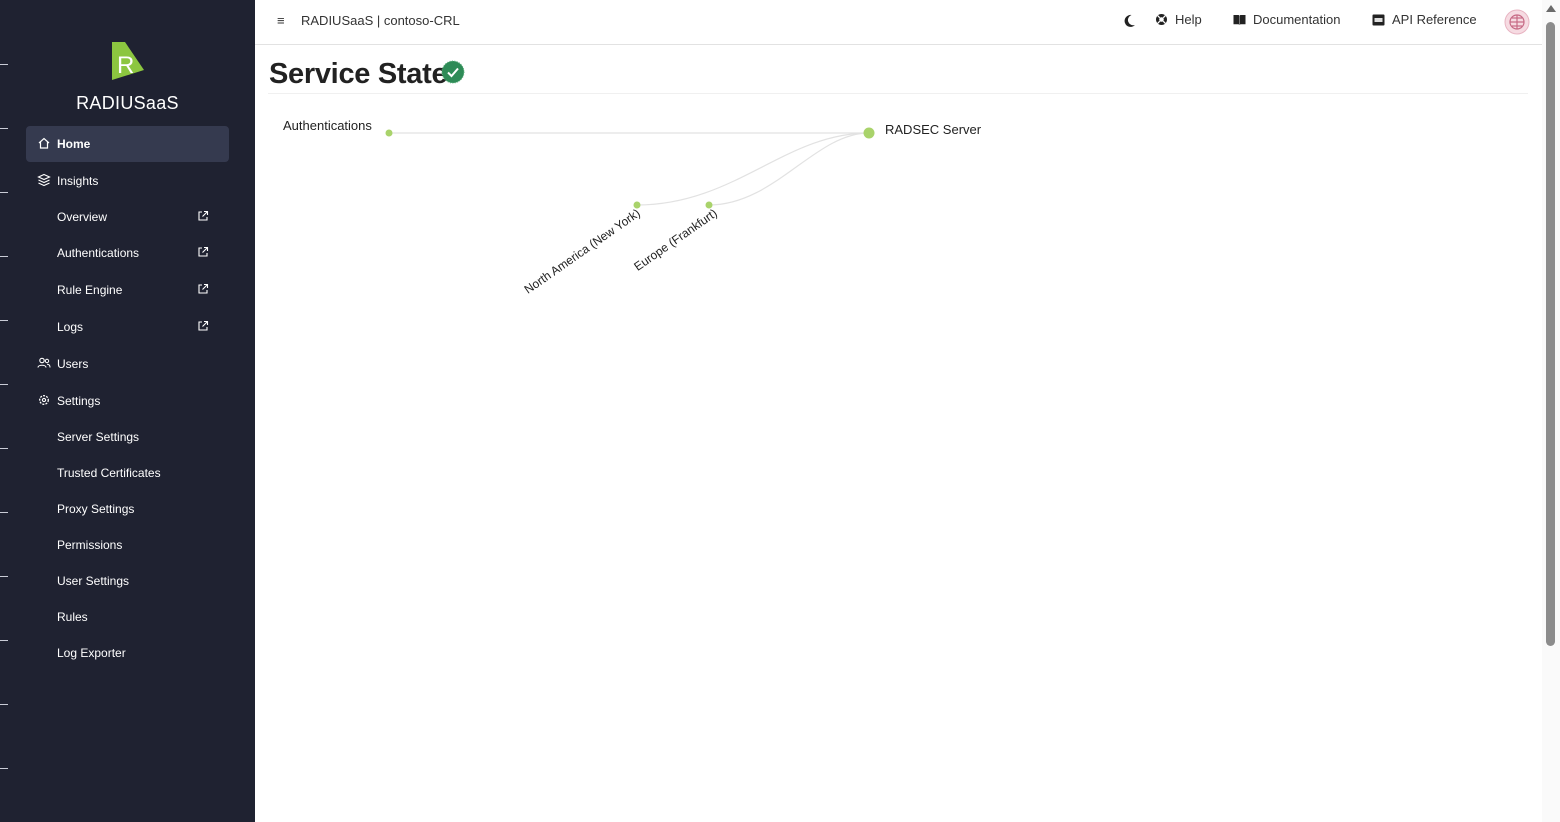 This screenshot has height=822, width=1560. I want to click on graph-label-source: Authentications, so click(327, 125).